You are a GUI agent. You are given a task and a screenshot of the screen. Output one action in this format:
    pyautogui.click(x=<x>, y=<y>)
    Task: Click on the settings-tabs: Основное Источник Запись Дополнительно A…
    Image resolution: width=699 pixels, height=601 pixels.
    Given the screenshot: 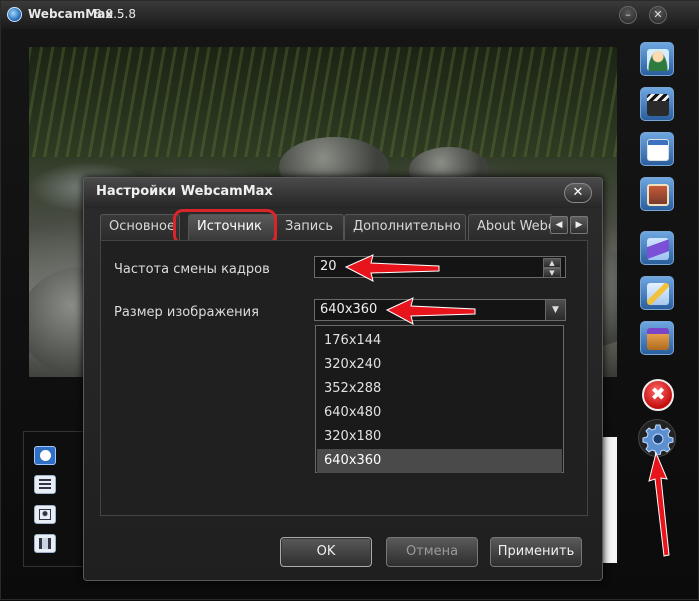 What is the action you would take?
    pyautogui.click(x=326, y=227)
    